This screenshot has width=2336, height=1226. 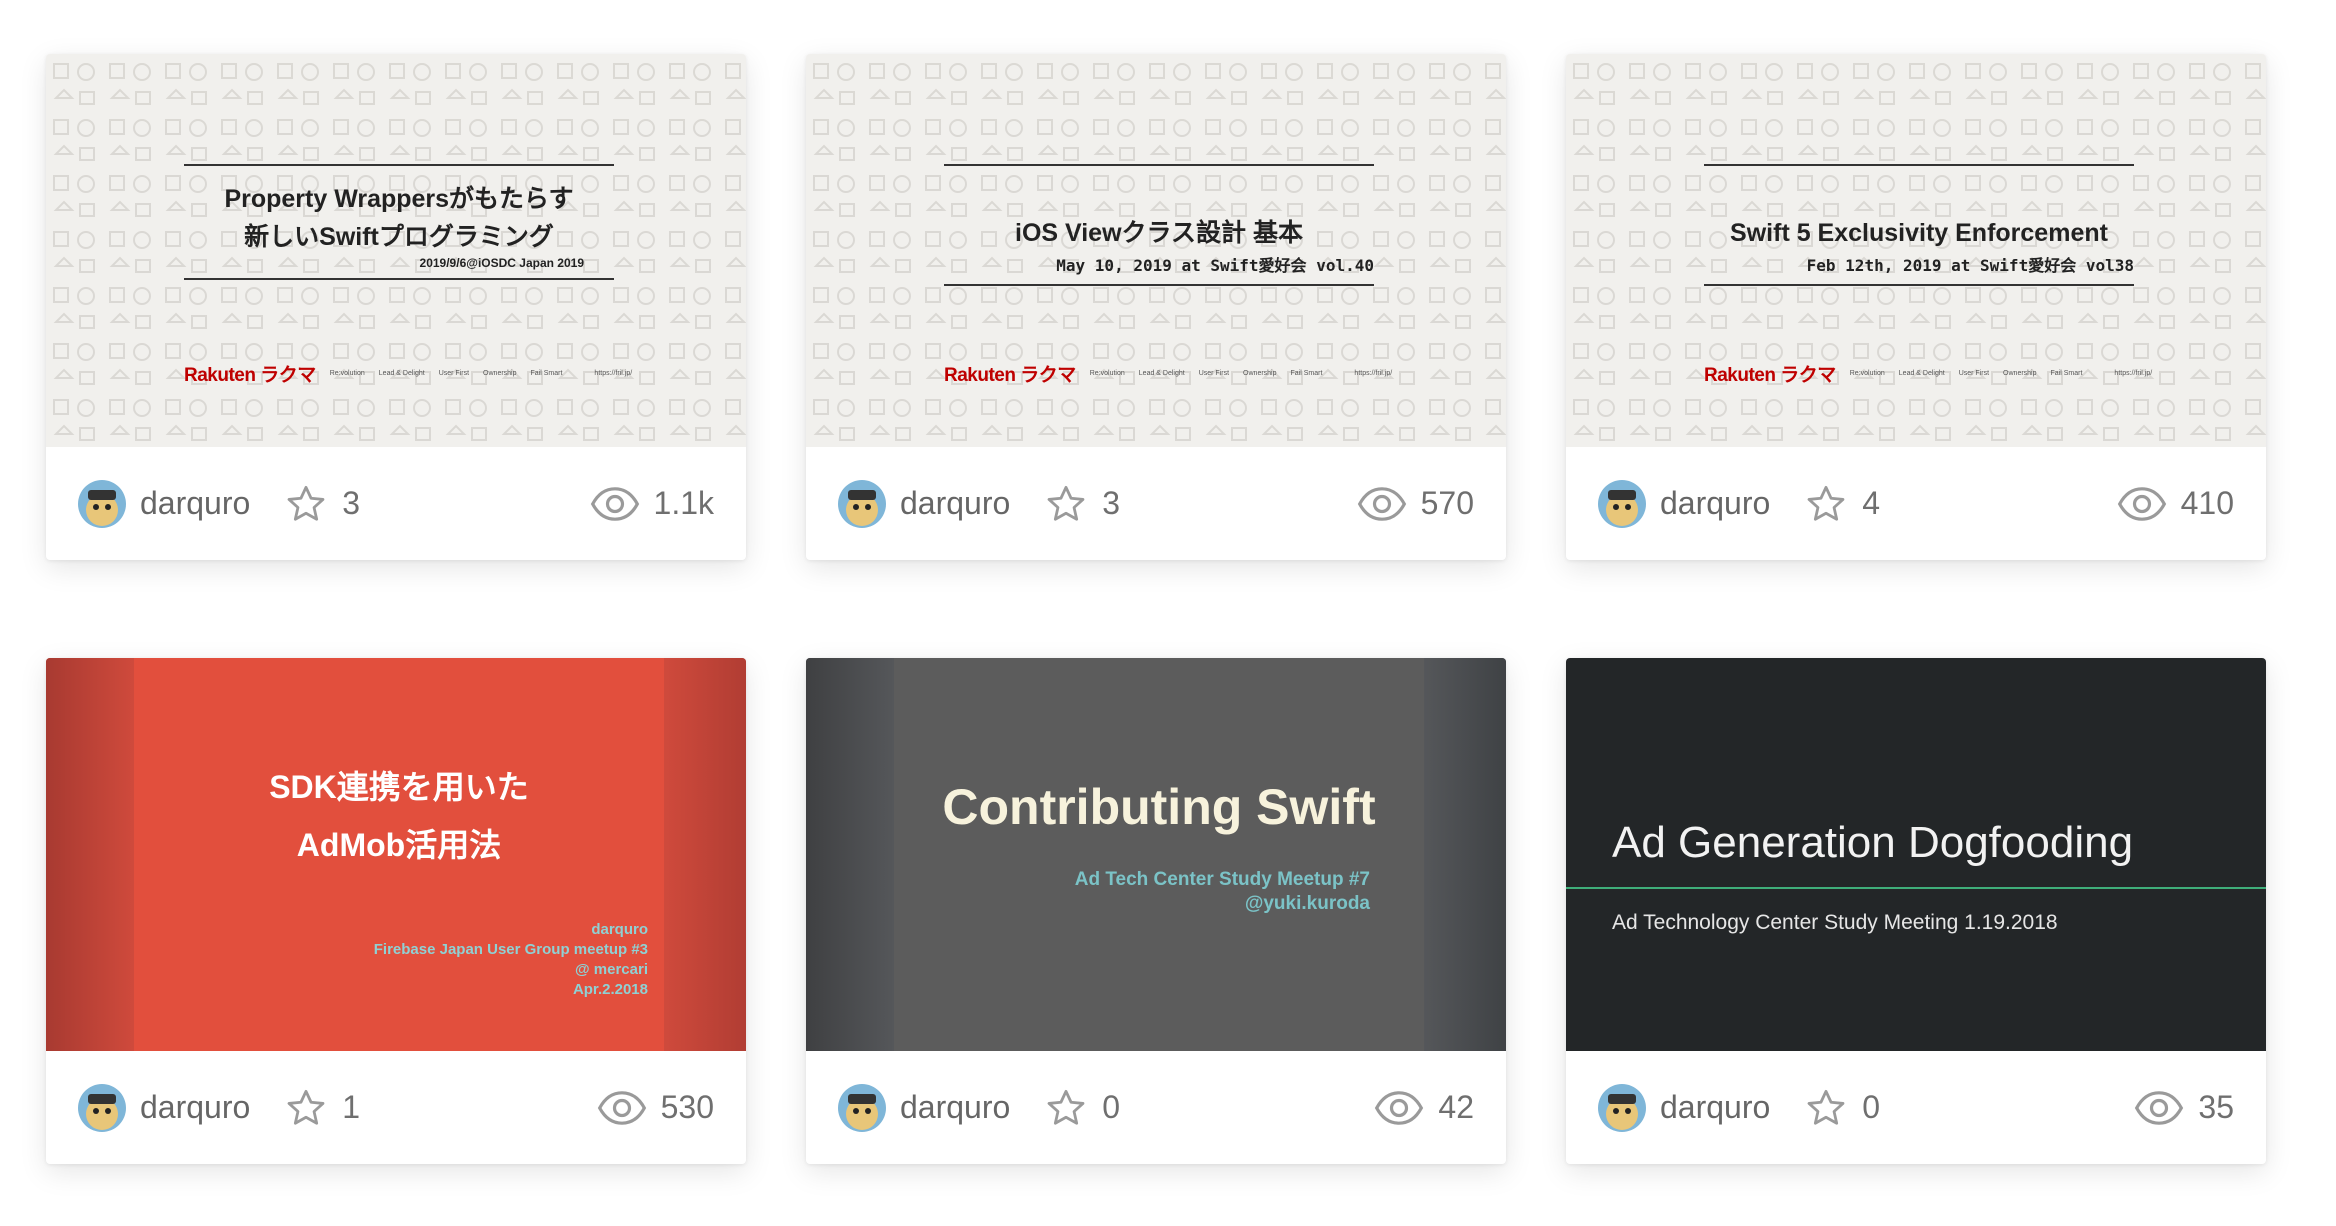 I want to click on view-count-value: 530, so click(x=687, y=1107).